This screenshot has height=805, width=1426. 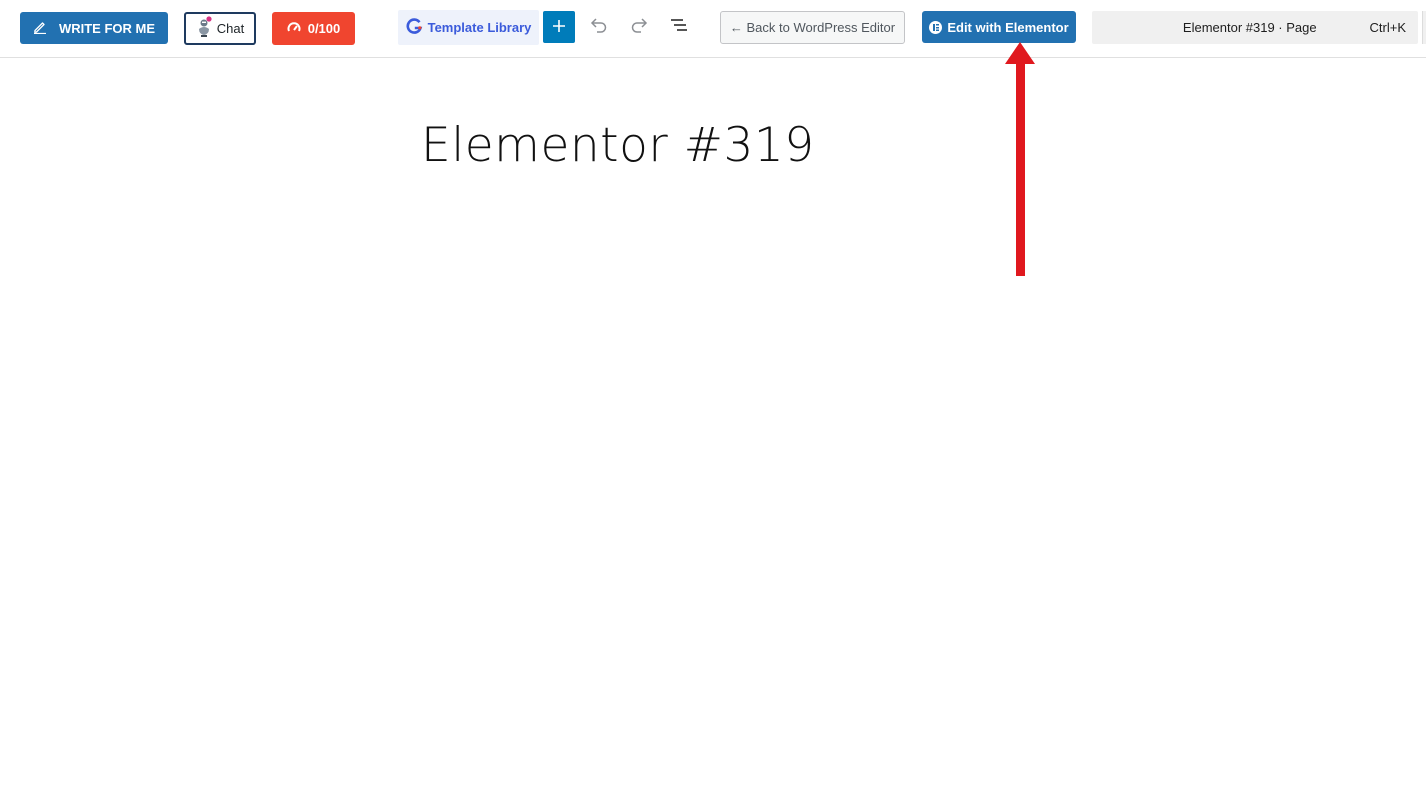 I want to click on seo-score-button: 0/100, so click(x=313, y=28).